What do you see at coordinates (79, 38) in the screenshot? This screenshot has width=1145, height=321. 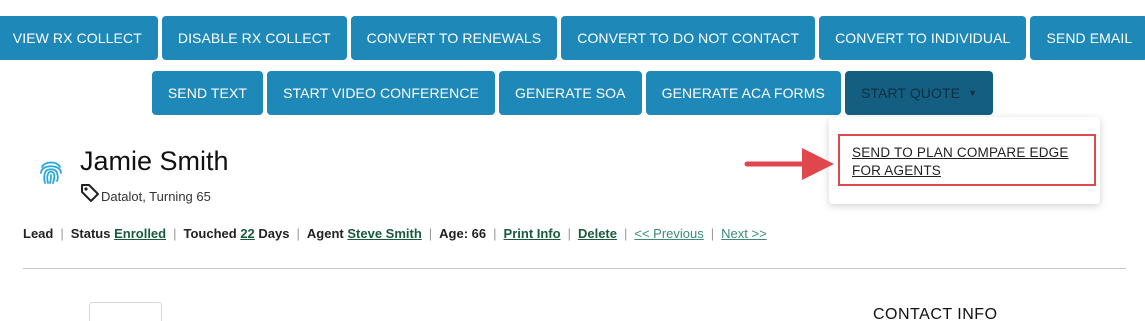 I see `view-rx-collect-button: VIEW RX COLLECT` at bounding box center [79, 38].